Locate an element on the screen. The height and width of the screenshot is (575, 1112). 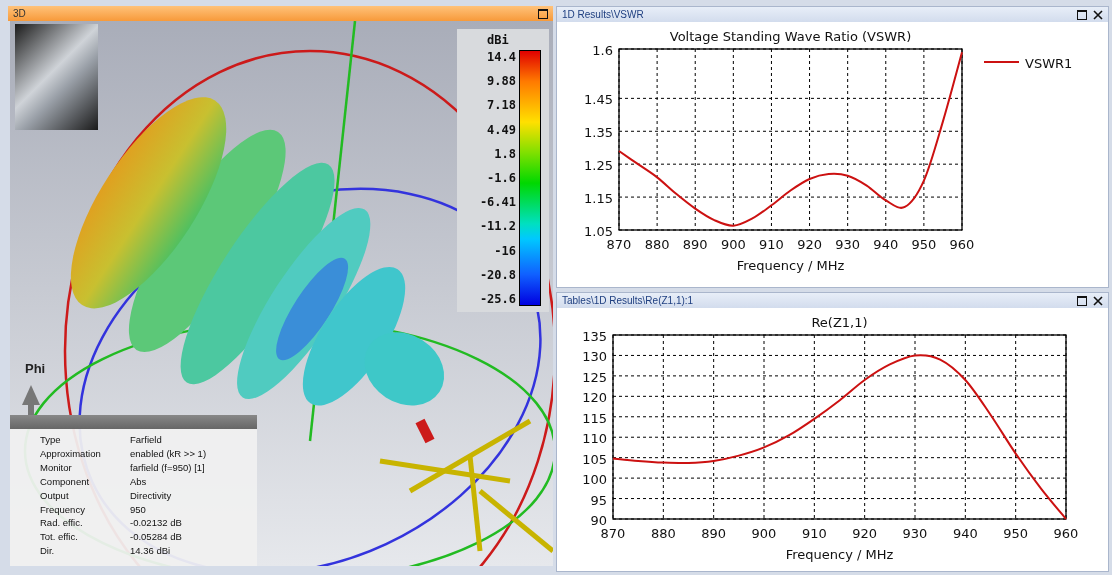
info-value: farfield (f=950) [1] is located at coordinates (168, 467).